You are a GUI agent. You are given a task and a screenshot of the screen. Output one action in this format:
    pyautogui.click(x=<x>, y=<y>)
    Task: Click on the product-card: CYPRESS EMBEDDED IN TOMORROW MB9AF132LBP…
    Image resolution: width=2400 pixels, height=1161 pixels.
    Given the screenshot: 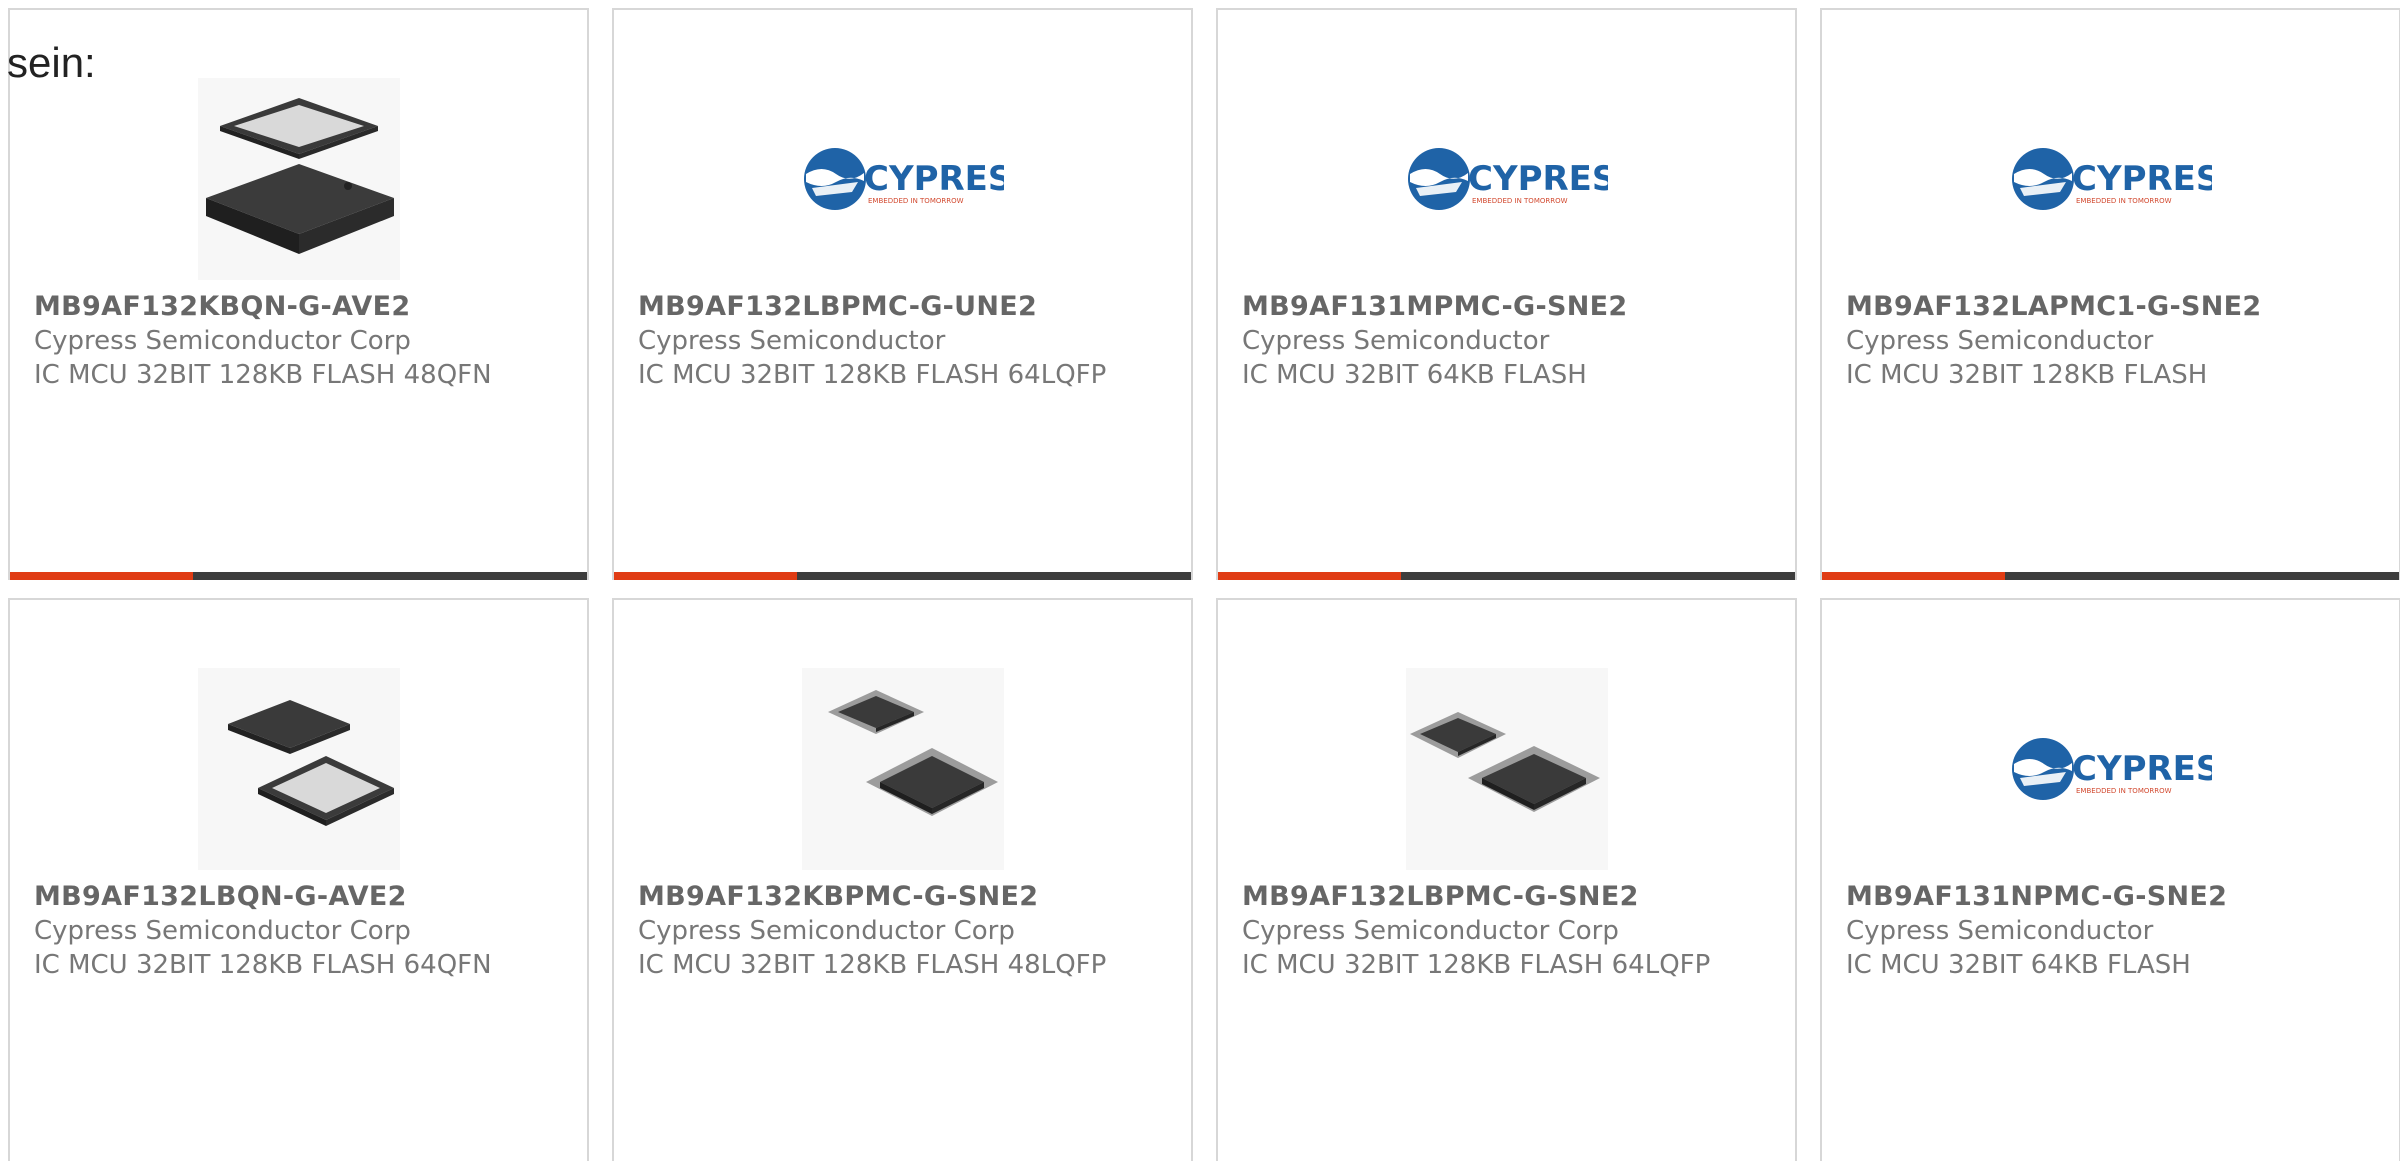 What is the action you would take?
    pyautogui.click(x=902, y=294)
    